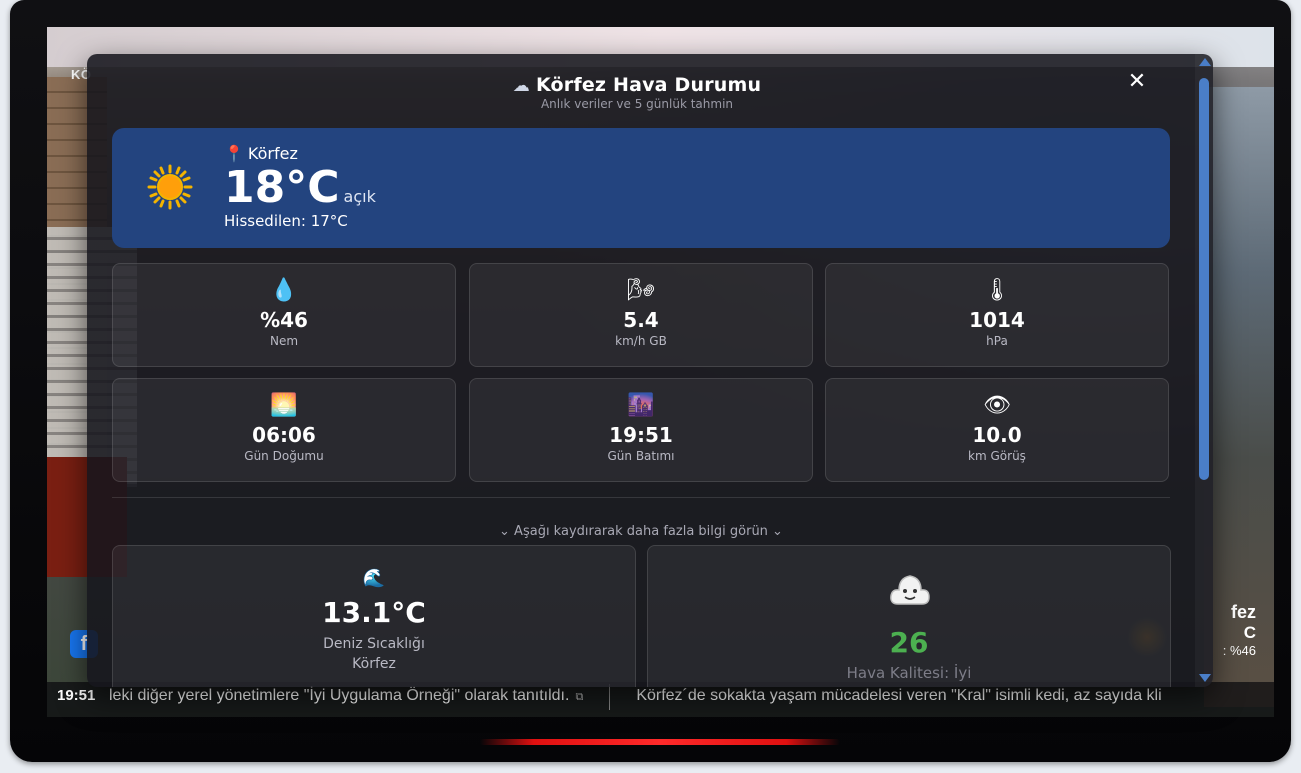 Image resolution: width=1301 pixels, height=773 pixels. What do you see at coordinates (1239, 650) in the screenshot?
I see `mini-weather-humidity: : %46` at bounding box center [1239, 650].